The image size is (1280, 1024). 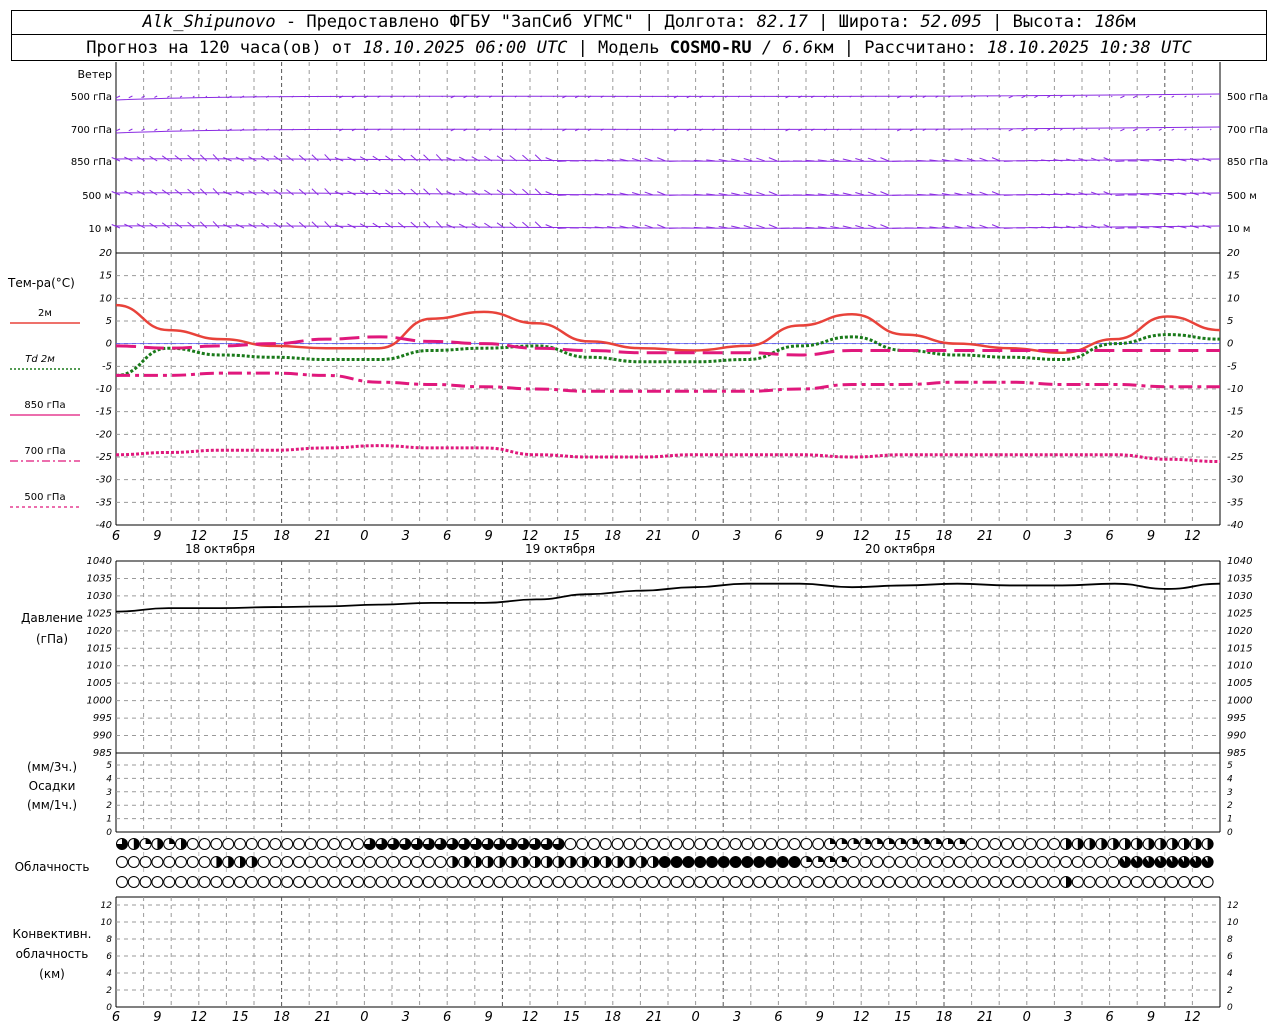 What do you see at coordinates (1239, 596) in the screenshot?
I see `pressure-tick-right: 1030` at bounding box center [1239, 596].